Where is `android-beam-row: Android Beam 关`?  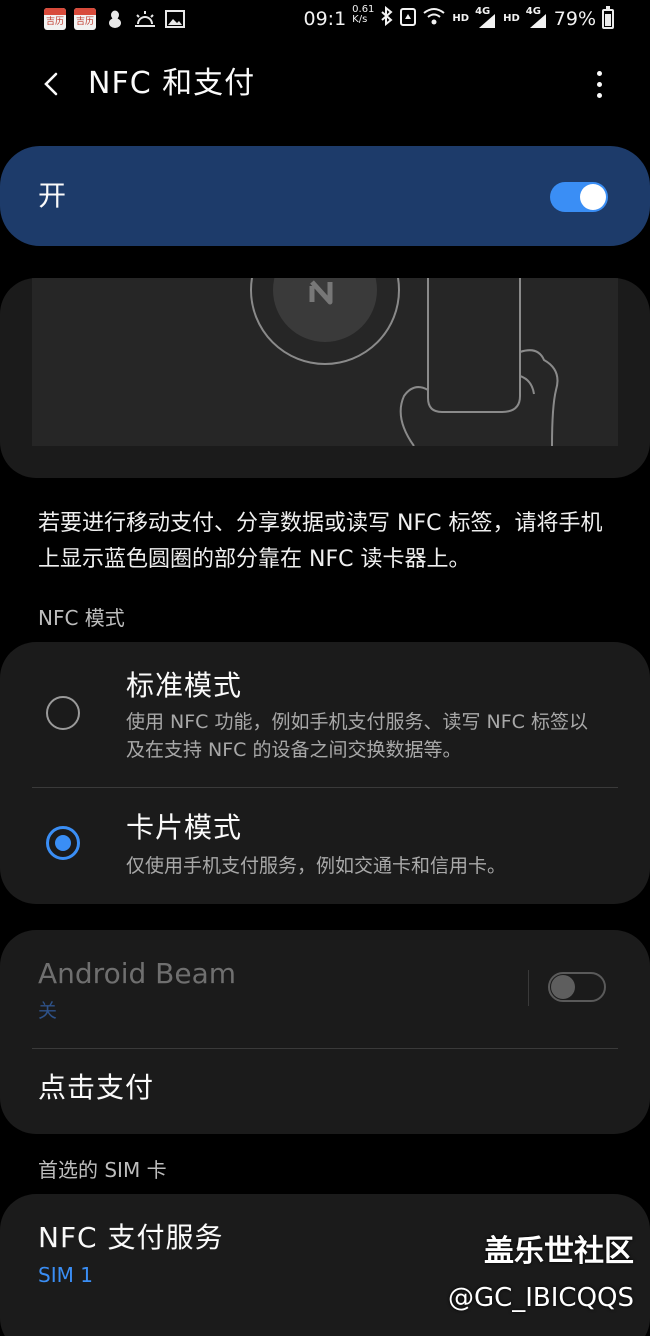
android-beam-row: Android Beam 关 is located at coordinates (325, 989).